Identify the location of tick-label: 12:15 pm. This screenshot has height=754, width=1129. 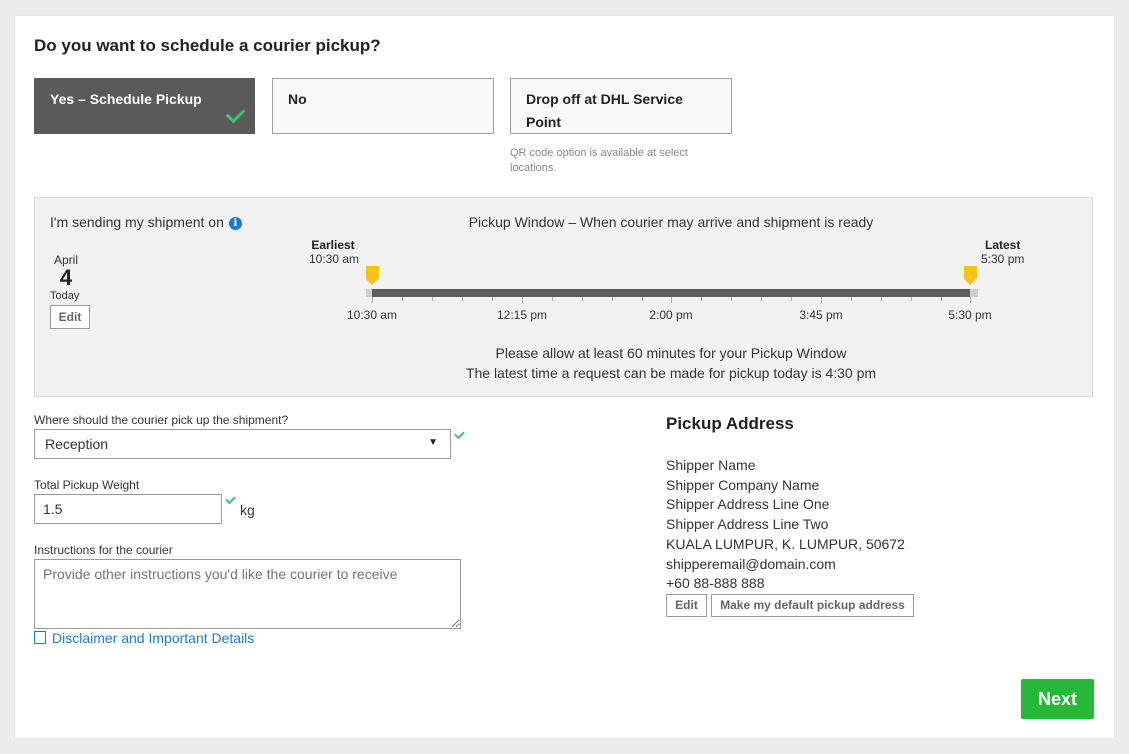
(522, 315).